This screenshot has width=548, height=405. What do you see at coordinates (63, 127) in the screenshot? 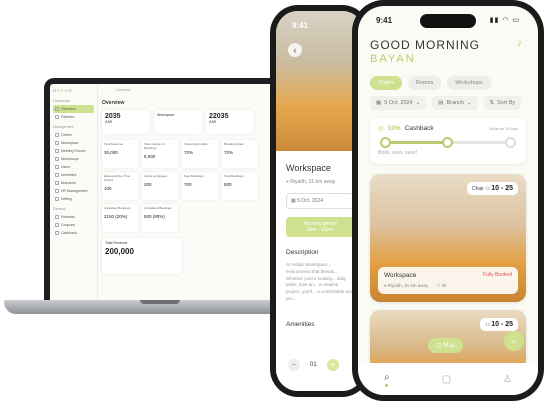
I see `sidebar-section-management: Management` at bounding box center [63, 127].